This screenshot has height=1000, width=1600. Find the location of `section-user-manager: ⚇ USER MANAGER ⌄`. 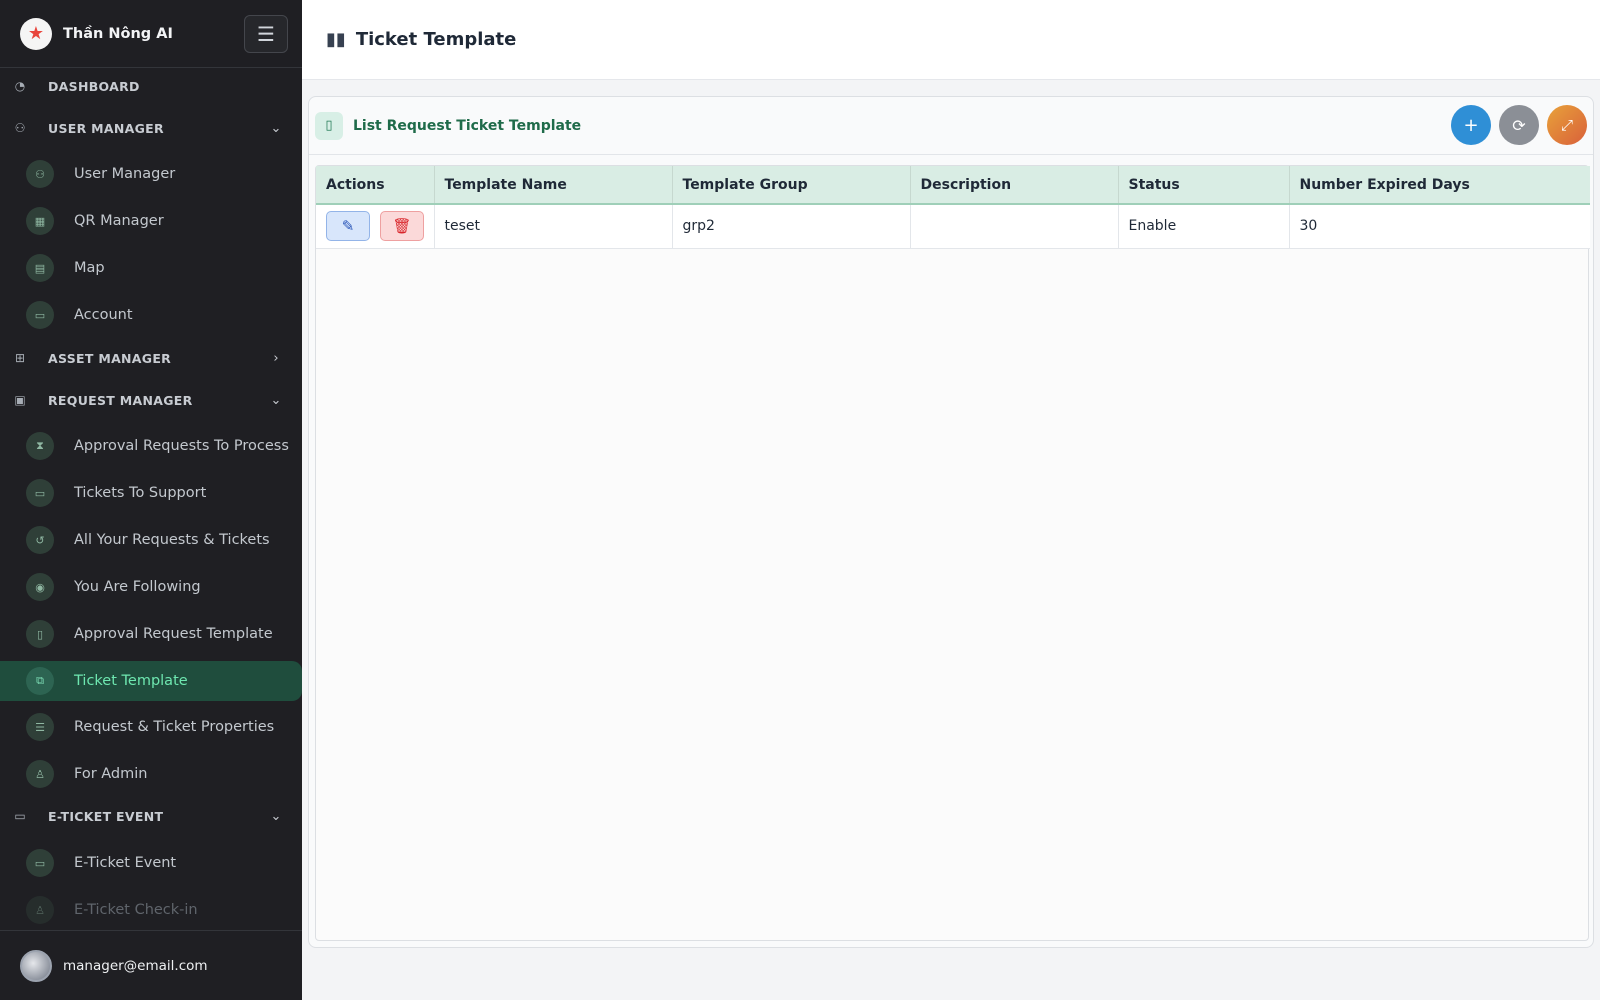

section-user-manager: ⚇ USER MANAGER ⌄ is located at coordinates (151, 128).